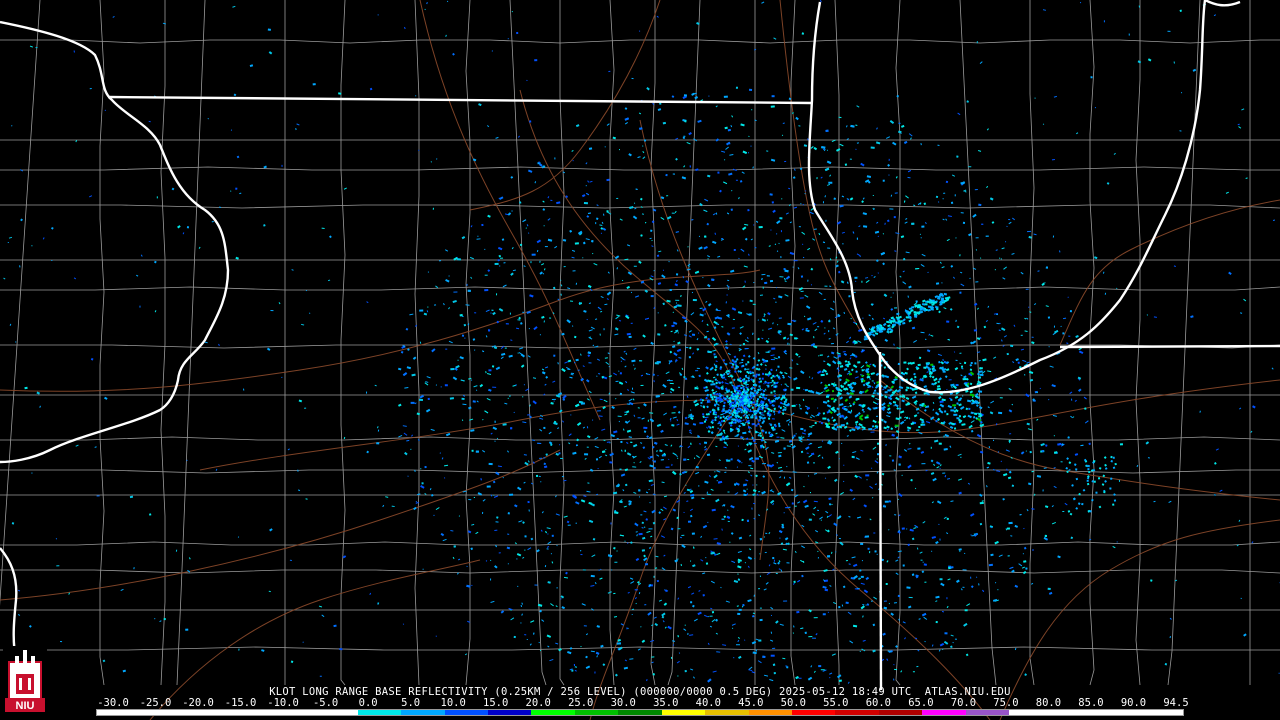 Image resolution: width=1280 pixels, height=720 pixels. I want to click on scale-label: 30.0, so click(623, 703).